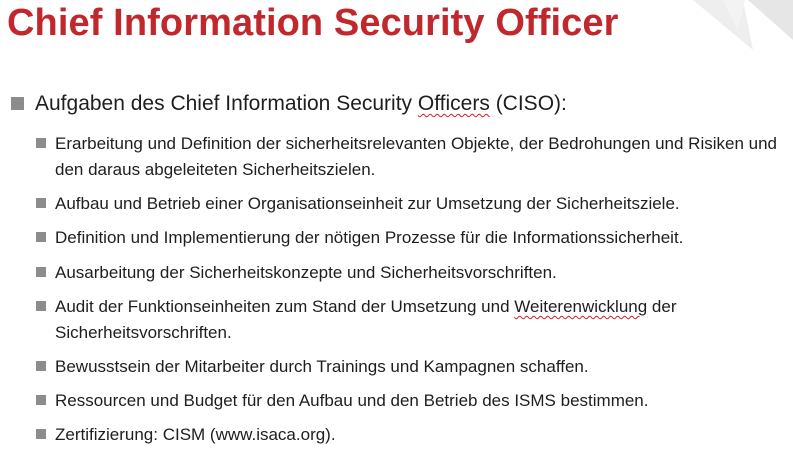 The width and height of the screenshot is (793, 475). Describe the element at coordinates (226, 103) in the screenshot. I see `main-bullet-prefix: Aufgaben des Chief Information Security` at that location.